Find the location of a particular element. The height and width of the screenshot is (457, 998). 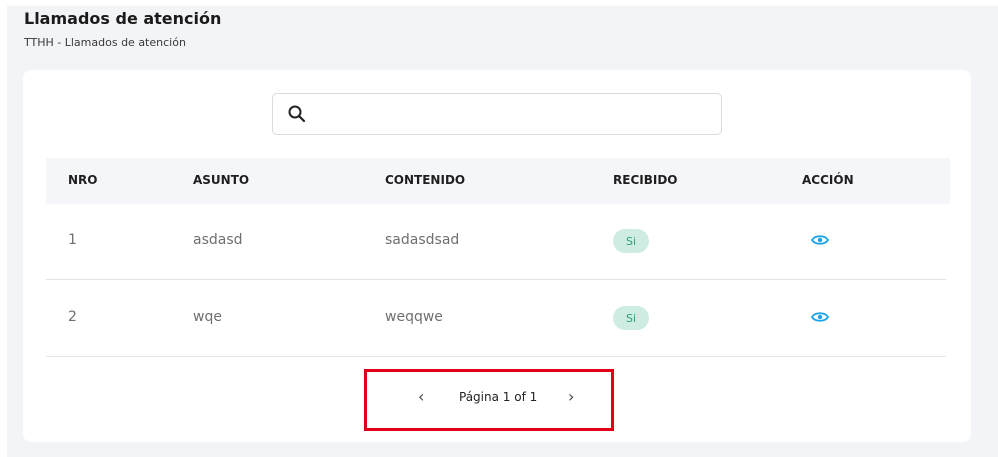

prev-page-button: ‹ is located at coordinates (421, 396).